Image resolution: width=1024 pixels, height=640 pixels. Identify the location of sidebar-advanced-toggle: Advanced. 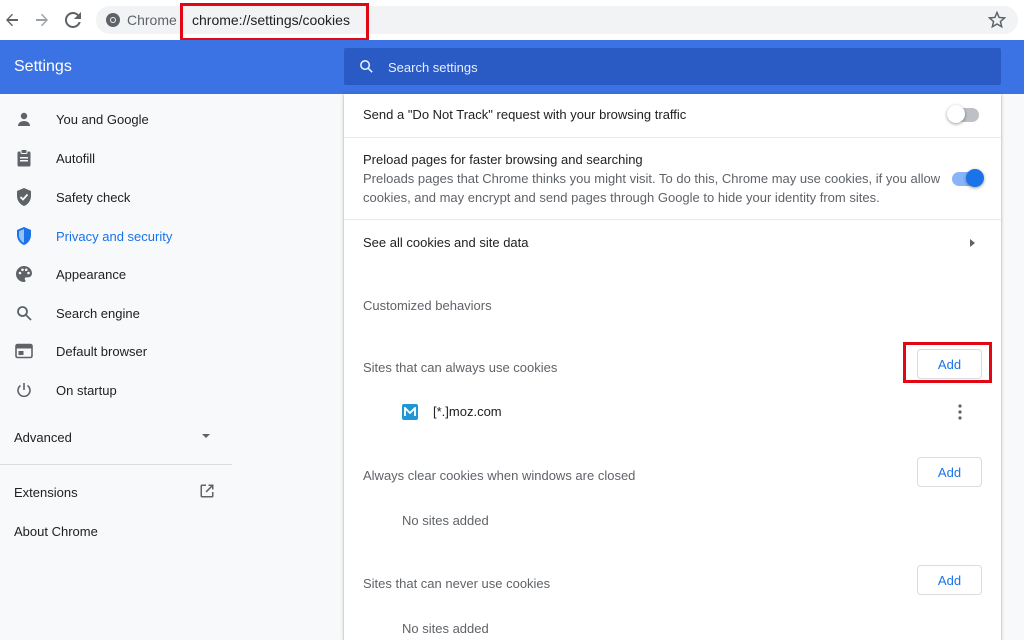
(43, 437).